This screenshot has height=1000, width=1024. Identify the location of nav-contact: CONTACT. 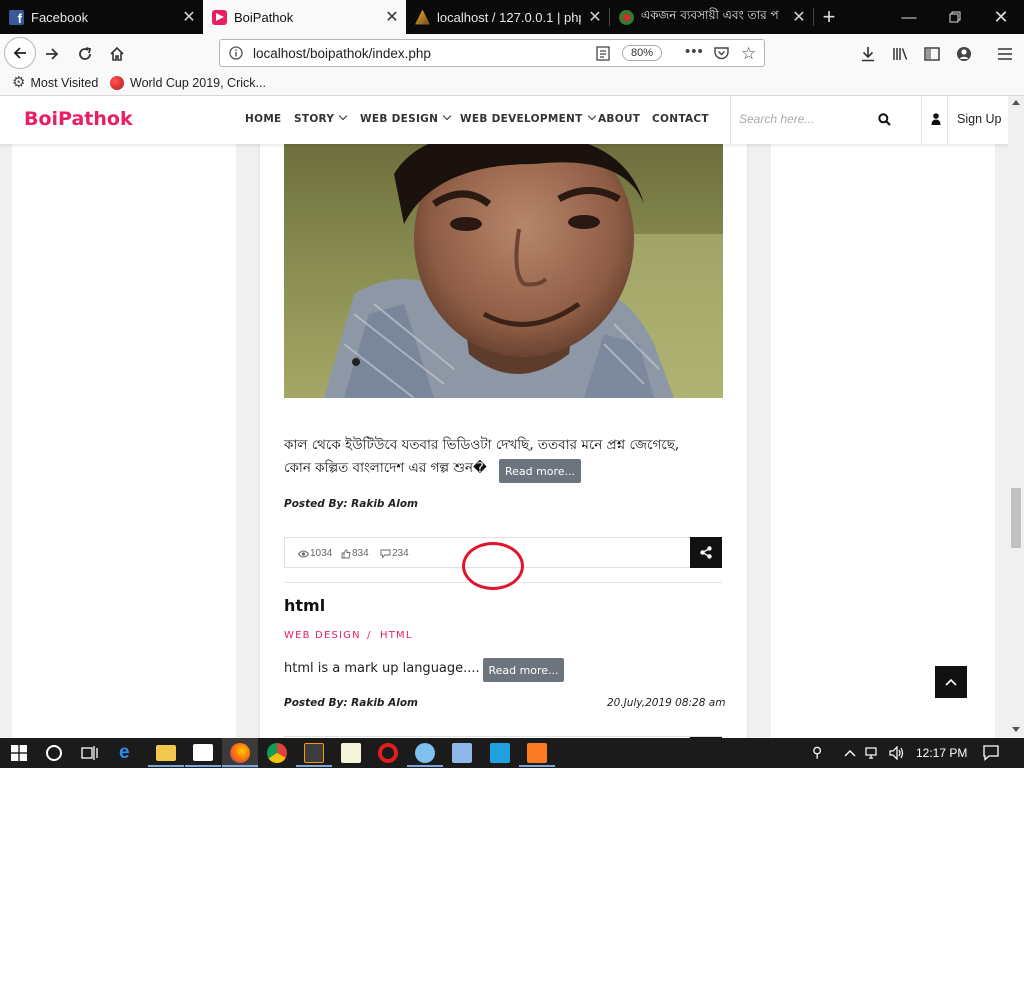
(680, 119).